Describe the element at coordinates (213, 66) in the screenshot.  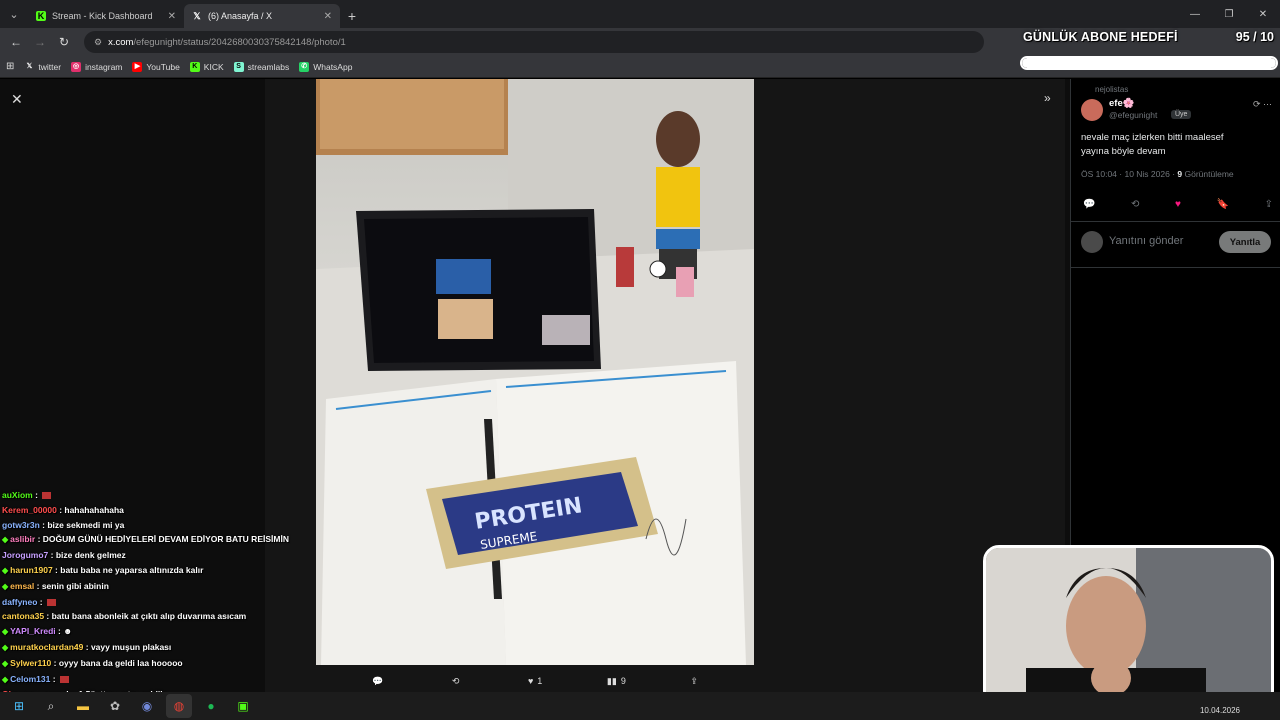
I see `bookmark-label: KICK` at that location.